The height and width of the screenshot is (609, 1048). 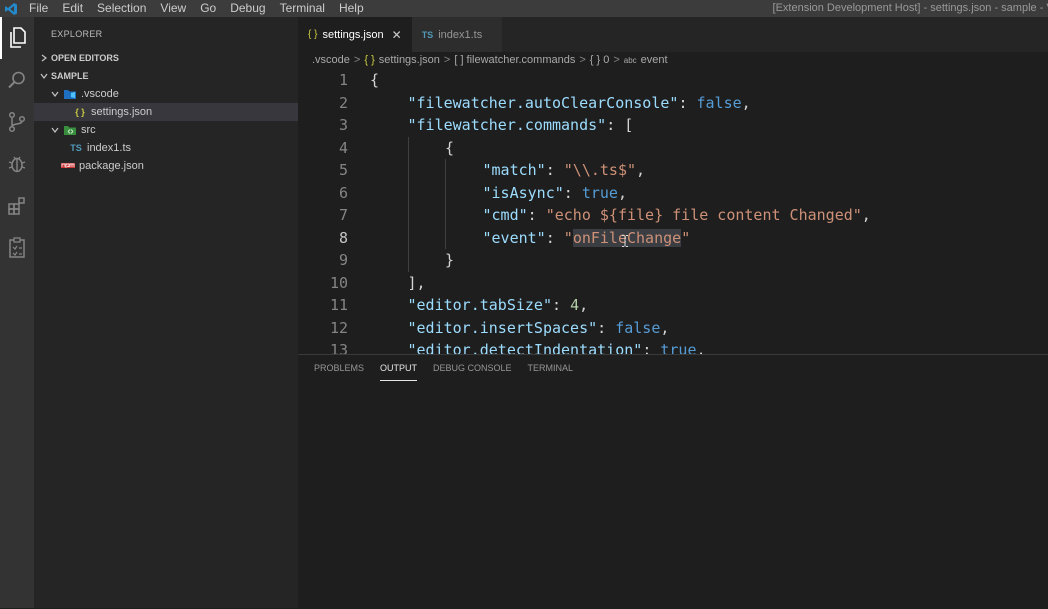 What do you see at coordinates (673, 328) in the screenshot?
I see `code-line: 12 "editor.insertSpaces": false,` at bounding box center [673, 328].